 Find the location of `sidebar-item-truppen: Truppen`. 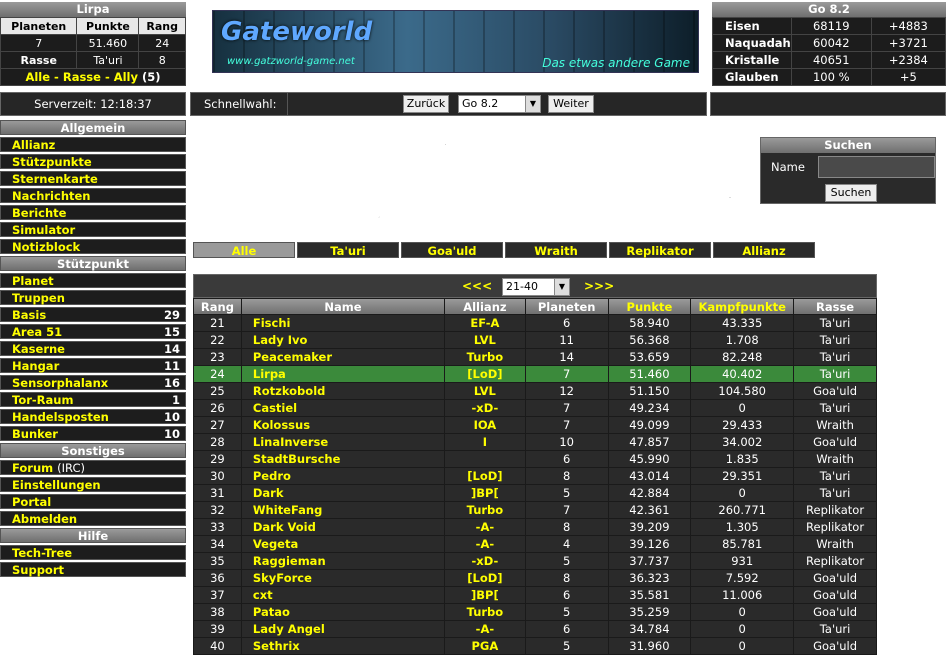

sidebar-item-truppen: Truppen is located at coordinates (93, 297).